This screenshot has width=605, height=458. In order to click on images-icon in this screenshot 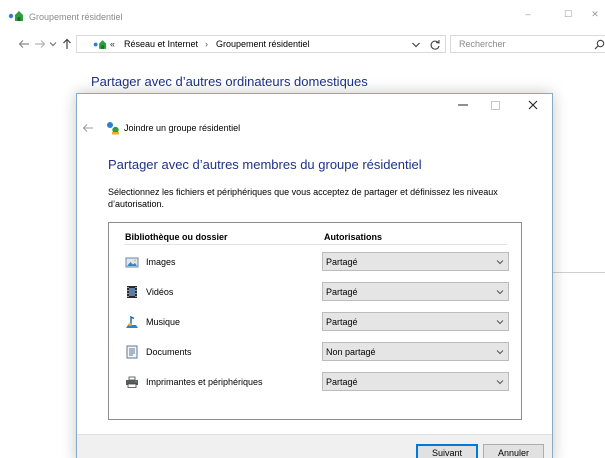, I will do `click(132, 262)`.